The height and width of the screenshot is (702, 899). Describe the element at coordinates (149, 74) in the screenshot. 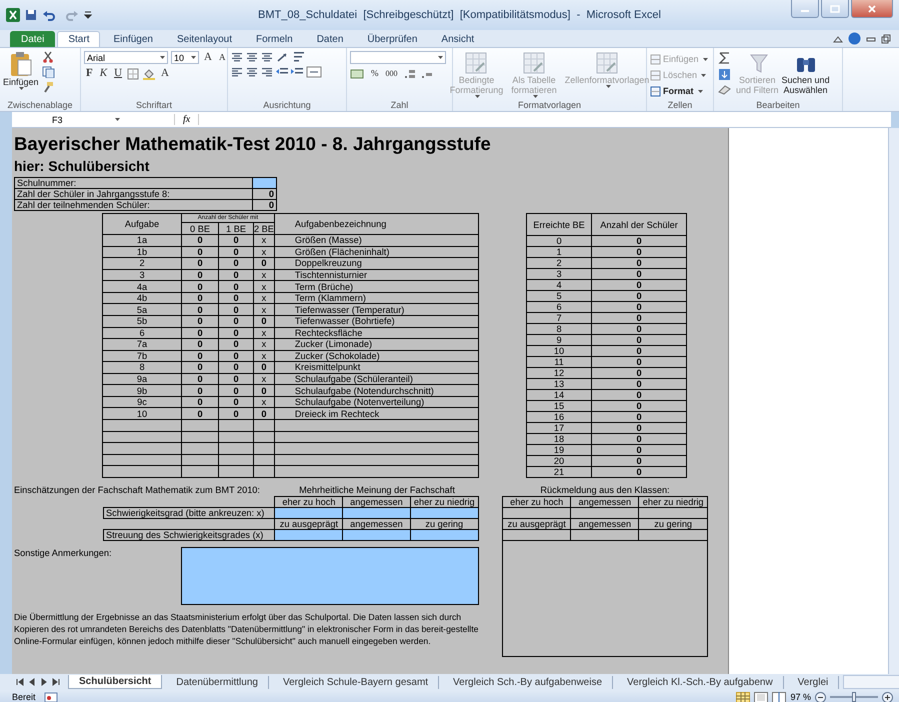

I see `fill-color-icon` at that location.